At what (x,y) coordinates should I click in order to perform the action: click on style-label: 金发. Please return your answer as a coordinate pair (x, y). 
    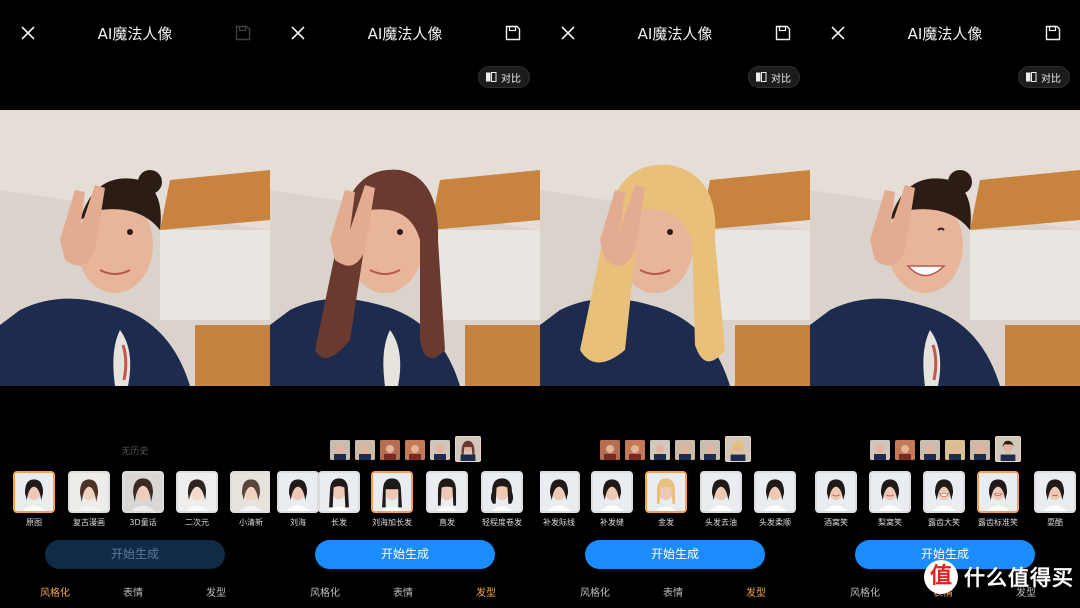
    Looking at the image, I should click on (666, 522).